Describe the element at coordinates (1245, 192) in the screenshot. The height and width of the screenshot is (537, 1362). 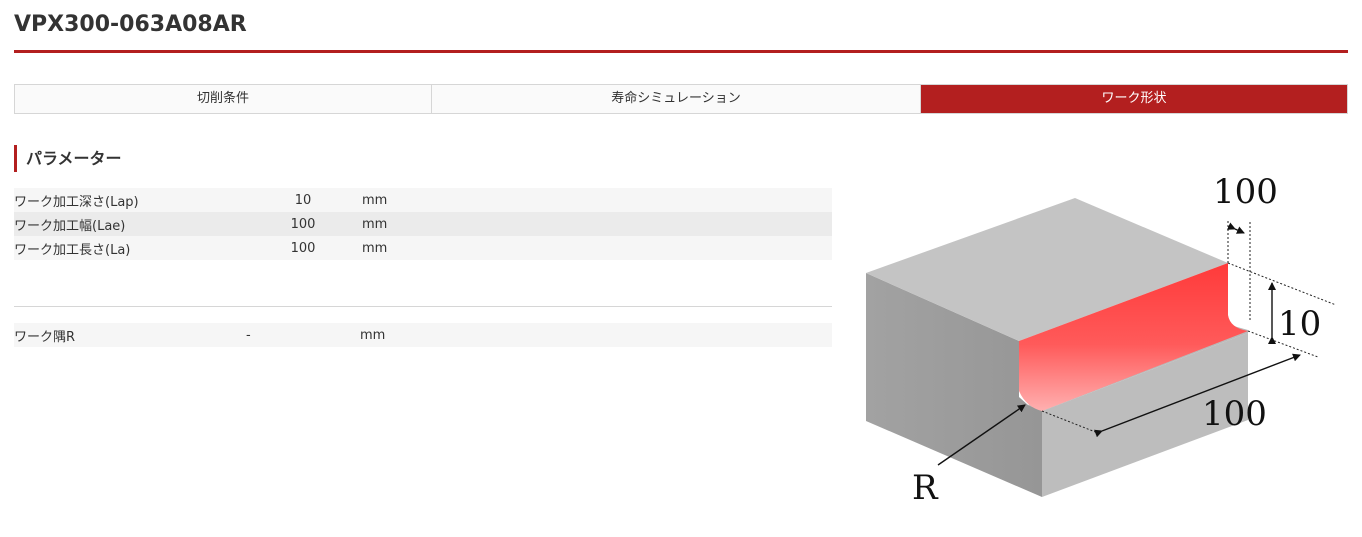
I see `dim-label-width: 100` at that location.